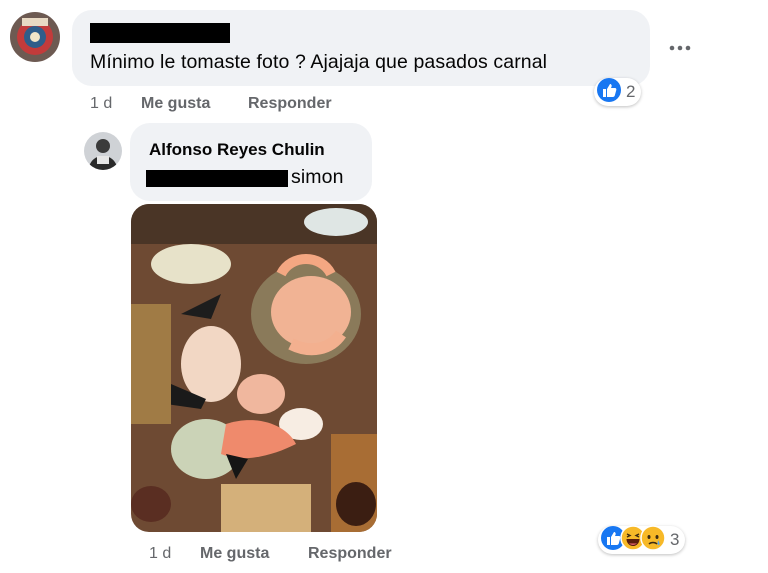  Describe the element at coordinates (290, 104) in the screenshot. I see `reply-button: Responder` at that location.